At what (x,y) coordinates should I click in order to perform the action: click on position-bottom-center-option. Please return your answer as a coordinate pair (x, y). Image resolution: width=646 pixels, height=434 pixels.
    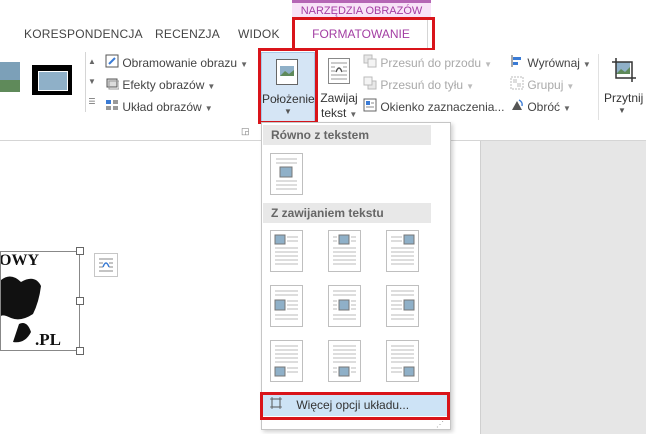
    Looking at the image, I should click on (344, 361).